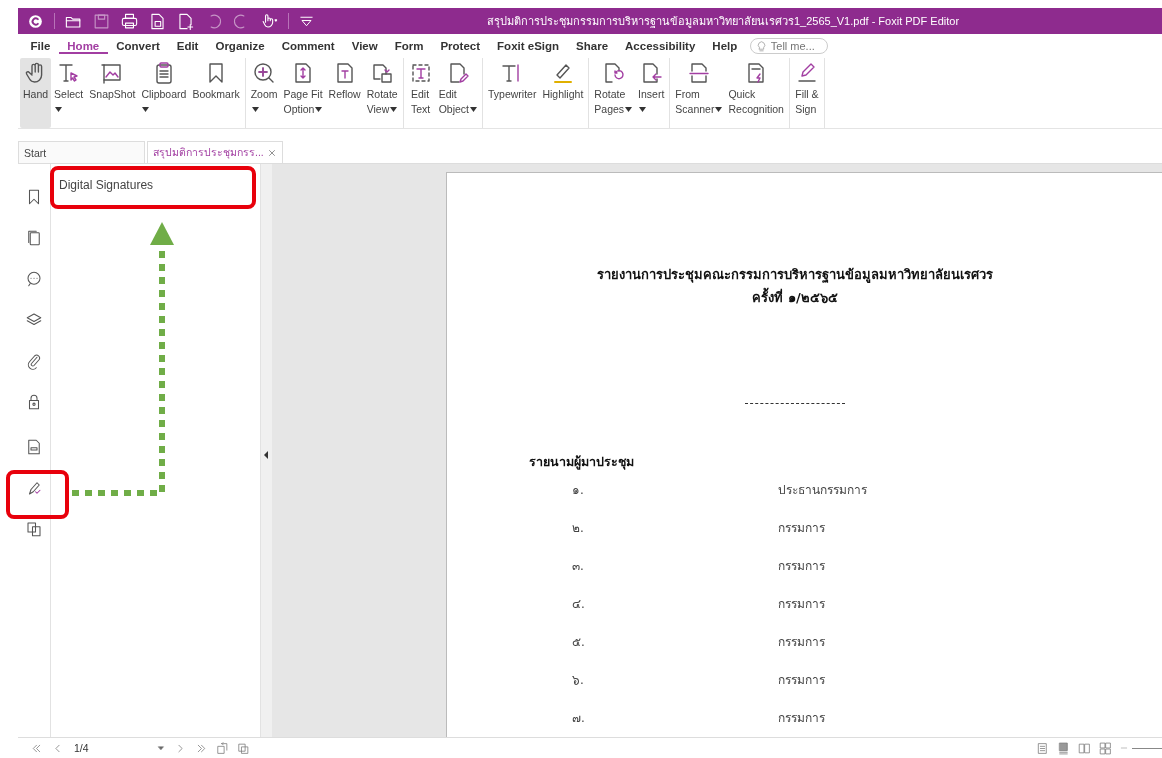 The width and height of the screenshot is (1162, 758). Describe the element at coordinates (264, 93) in the screenshot. I see `ribbon-button: Zoom` at that location.